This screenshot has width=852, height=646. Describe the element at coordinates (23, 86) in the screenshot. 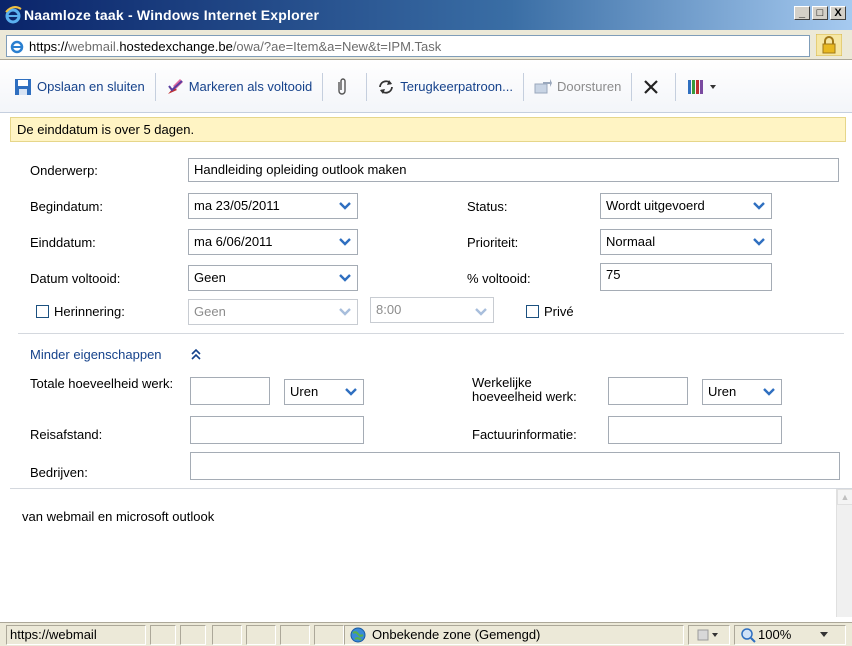

I see `save-icon` at that location.